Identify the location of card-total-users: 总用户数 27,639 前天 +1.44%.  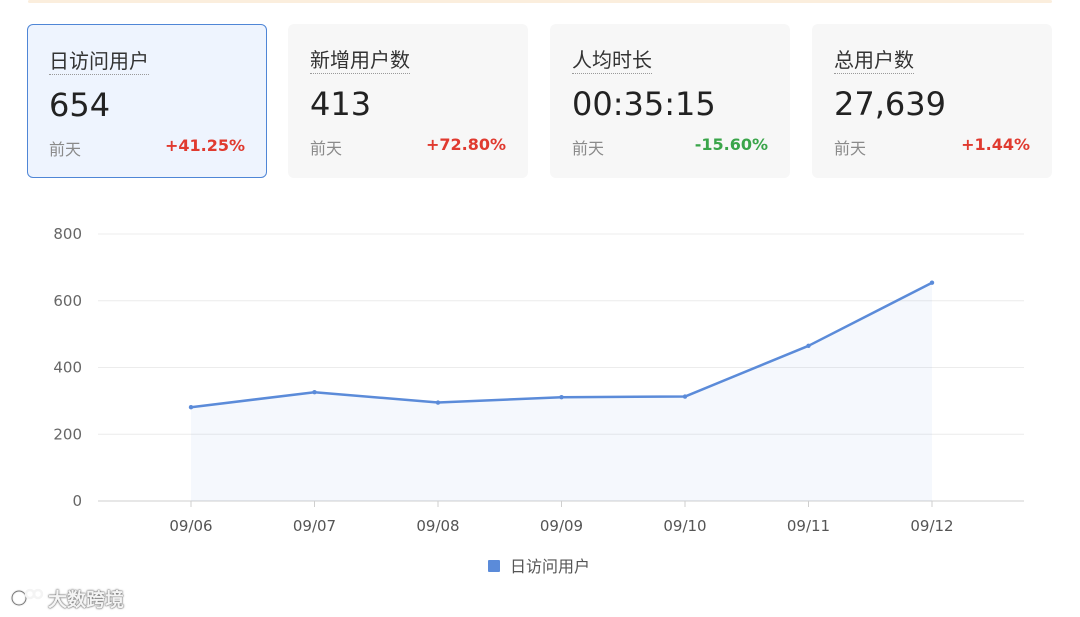
(932, 101).